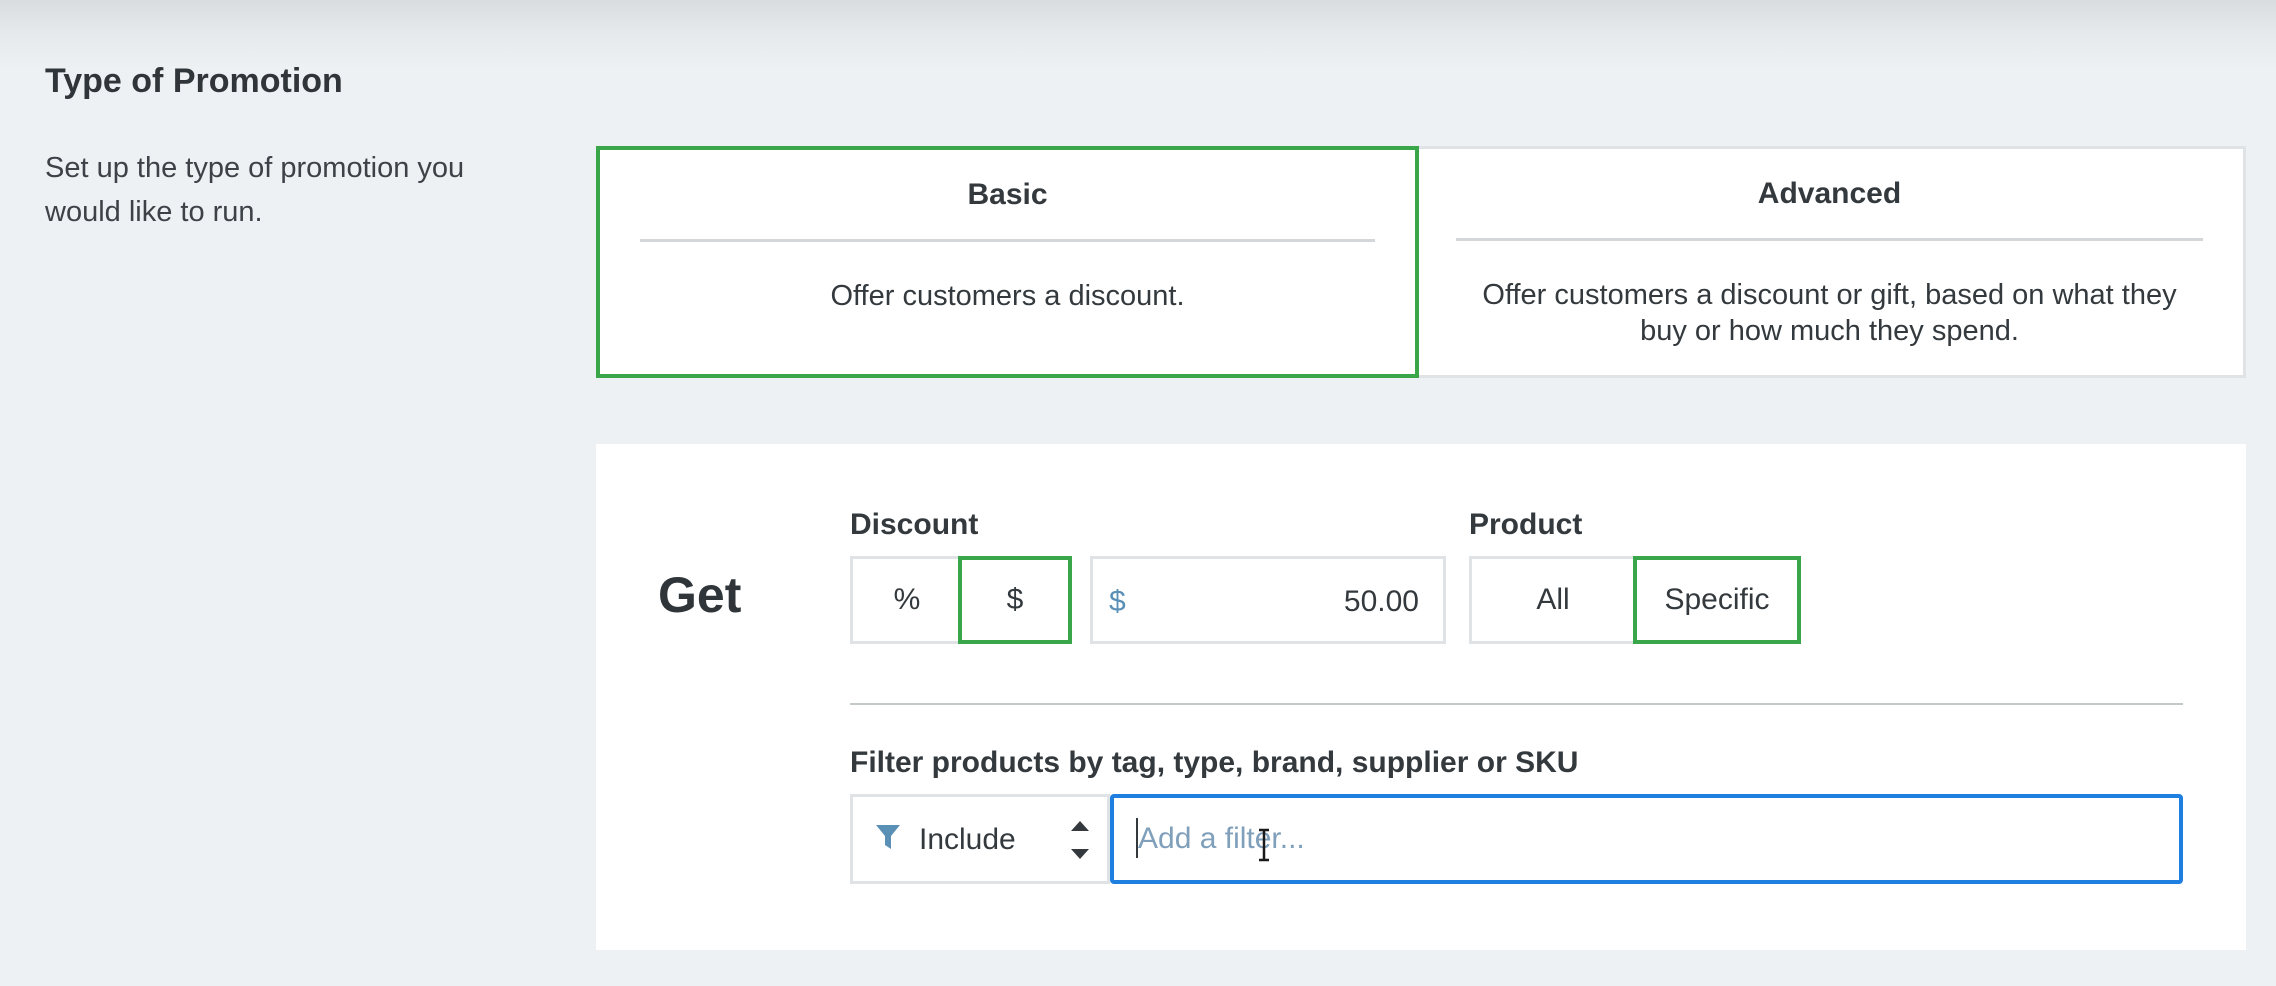  Describe the element at coordinates (1829, 193) in the screenshot. I see `promotion-type-advanced-title: Advanced` at that location.